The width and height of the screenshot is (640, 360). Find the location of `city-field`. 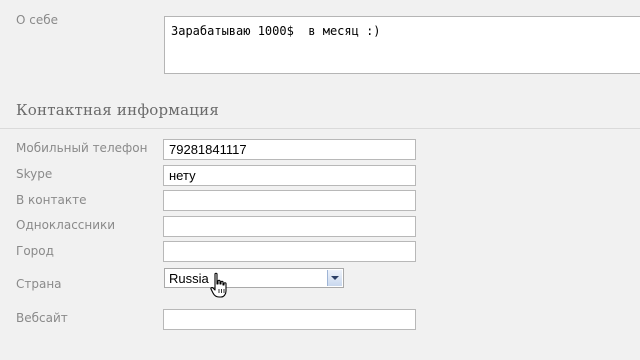

city-field is located at coordinates (289, 251).